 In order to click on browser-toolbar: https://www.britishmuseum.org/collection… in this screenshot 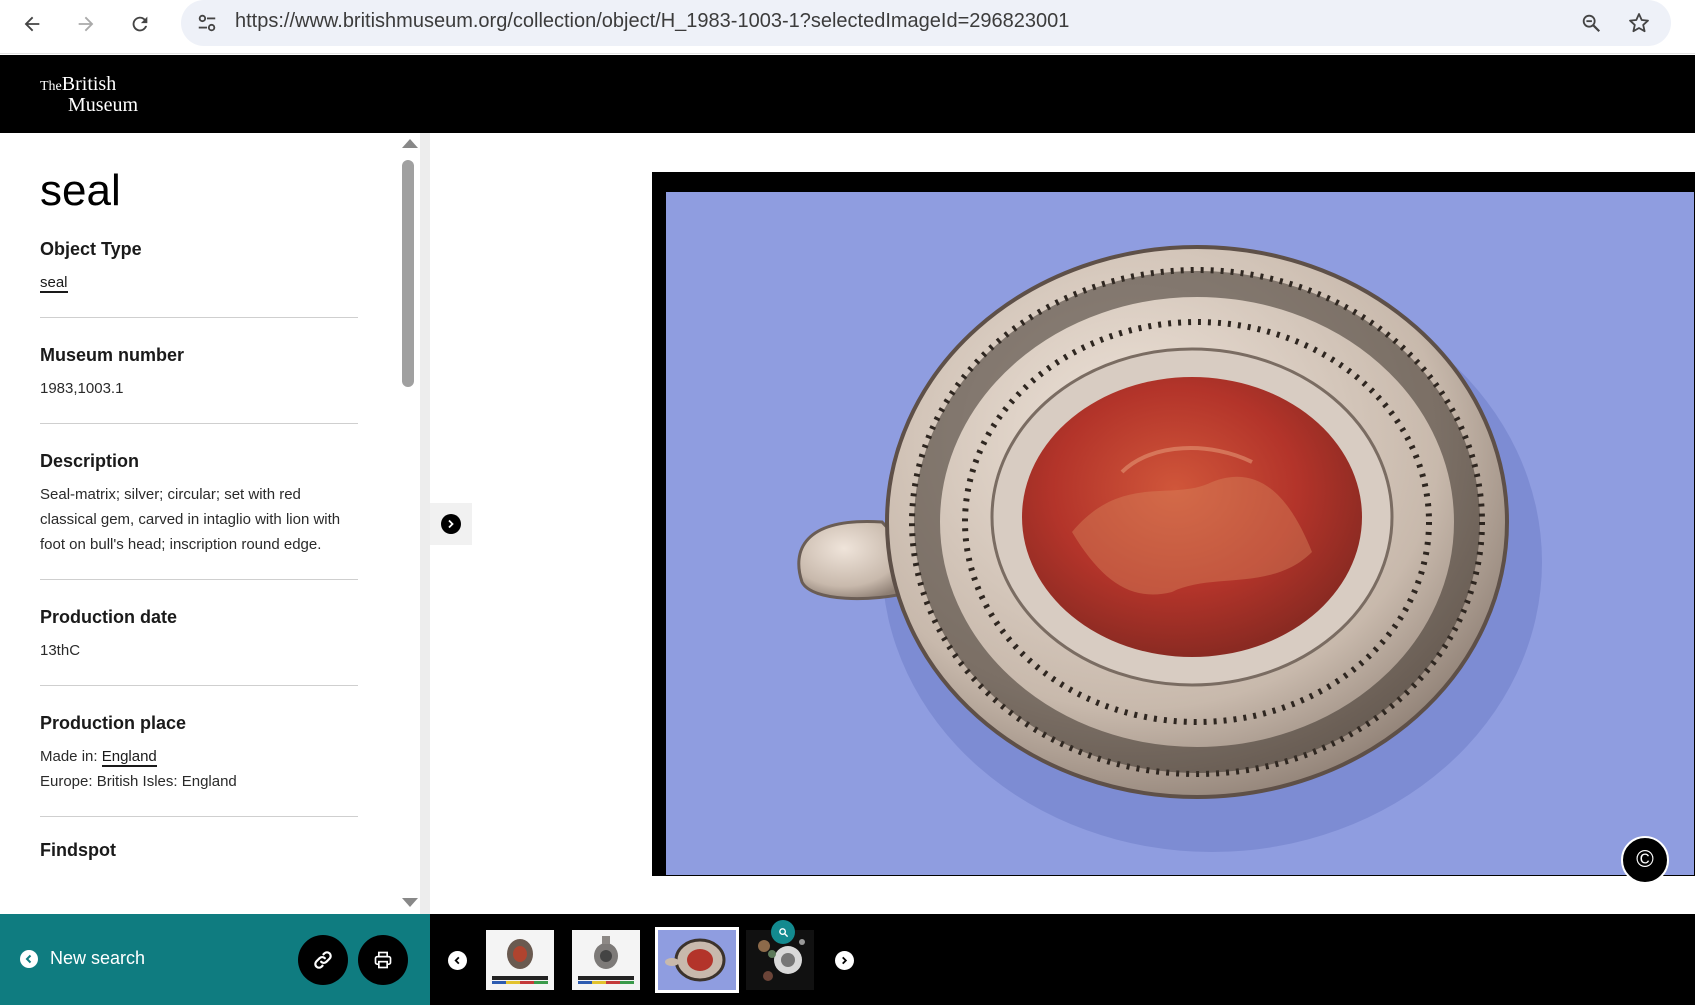, I will do `click(847, 27)`.